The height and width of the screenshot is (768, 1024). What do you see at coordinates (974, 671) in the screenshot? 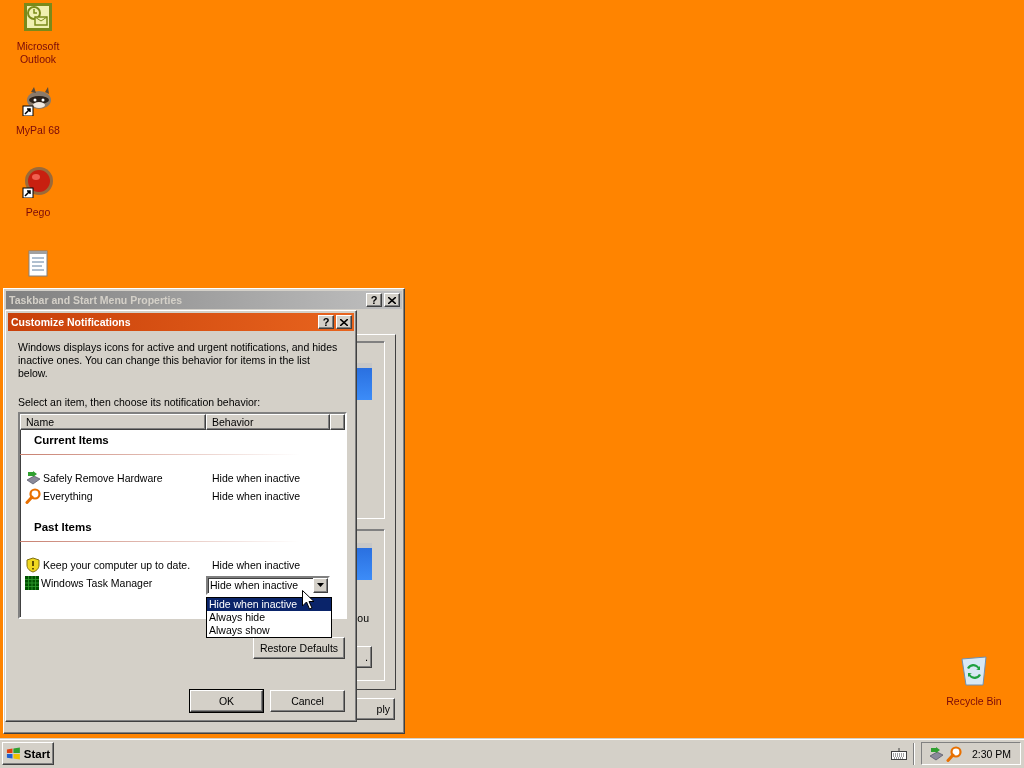
I see `recycle-bin-icon` at bounding box center [974, 671].